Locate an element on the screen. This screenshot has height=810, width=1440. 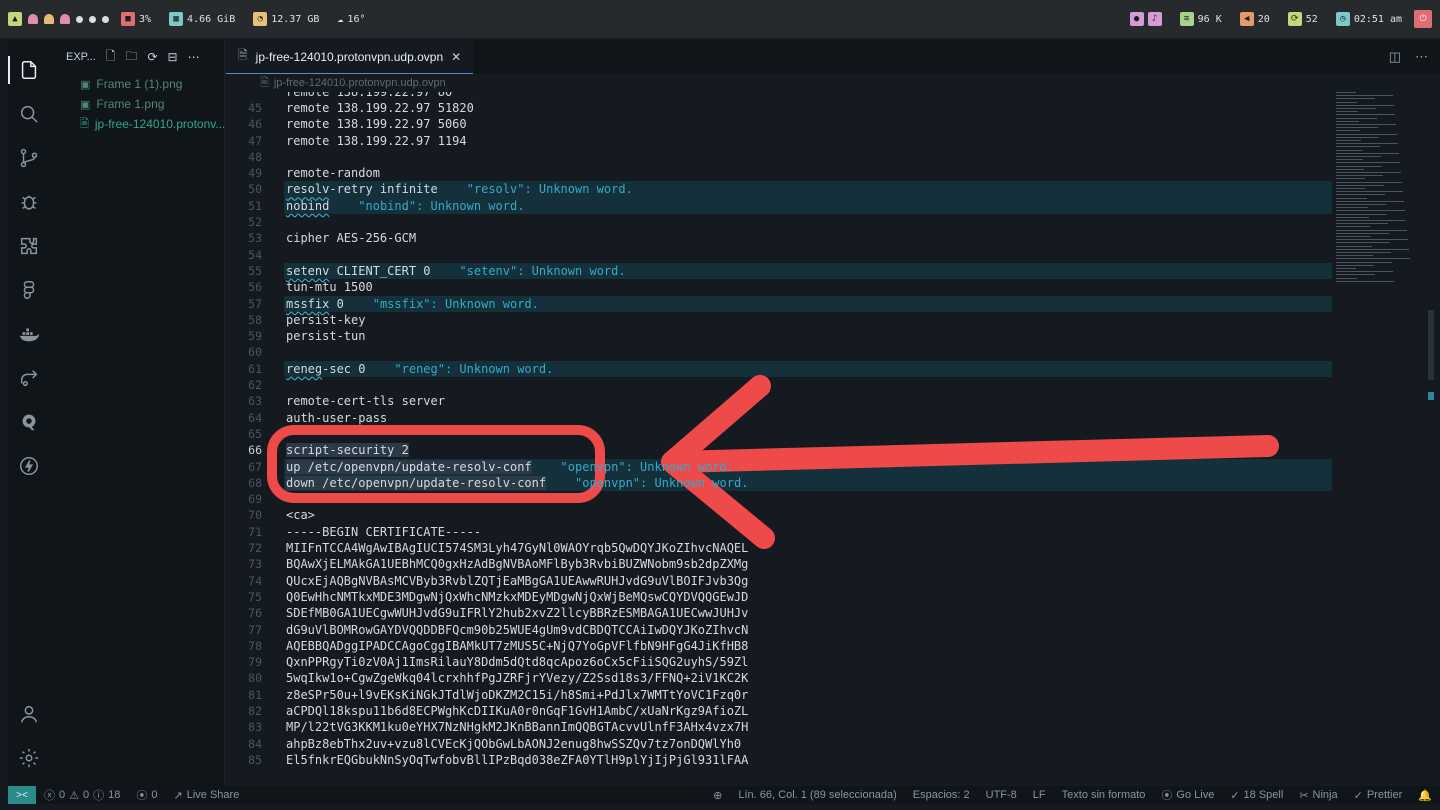
settings-gear-icon is located at coordinates (29, 758).